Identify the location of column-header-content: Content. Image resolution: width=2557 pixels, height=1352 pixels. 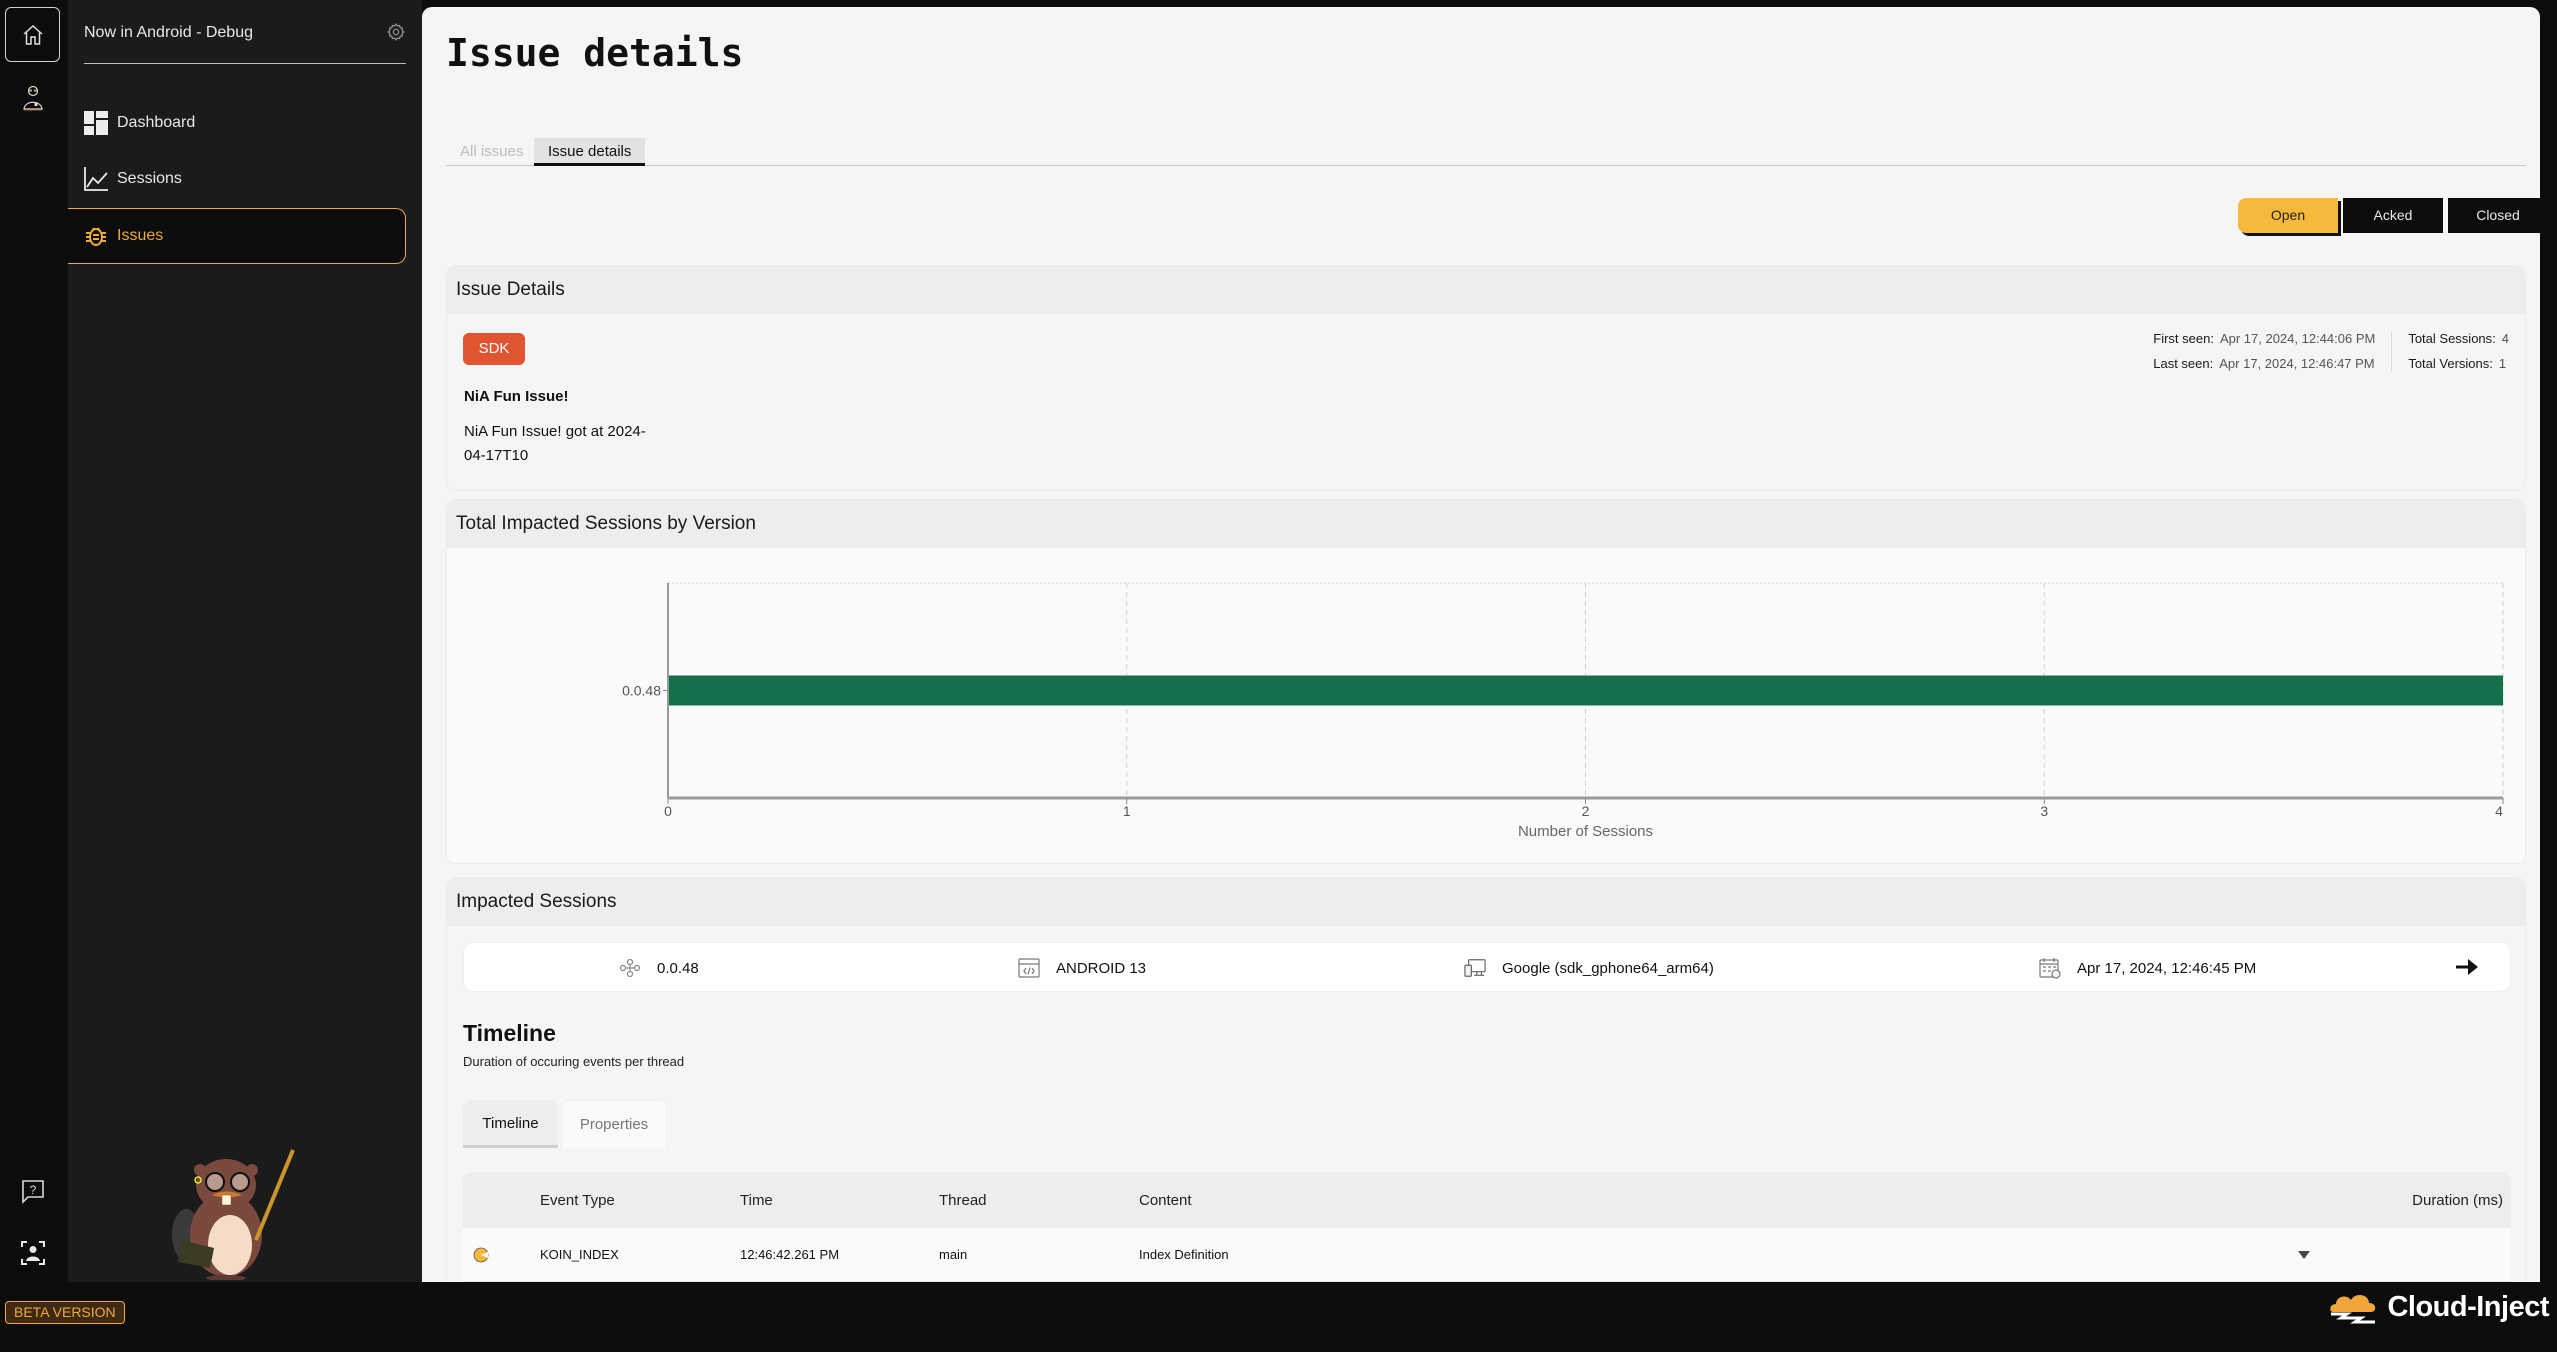
(1165, 1200).